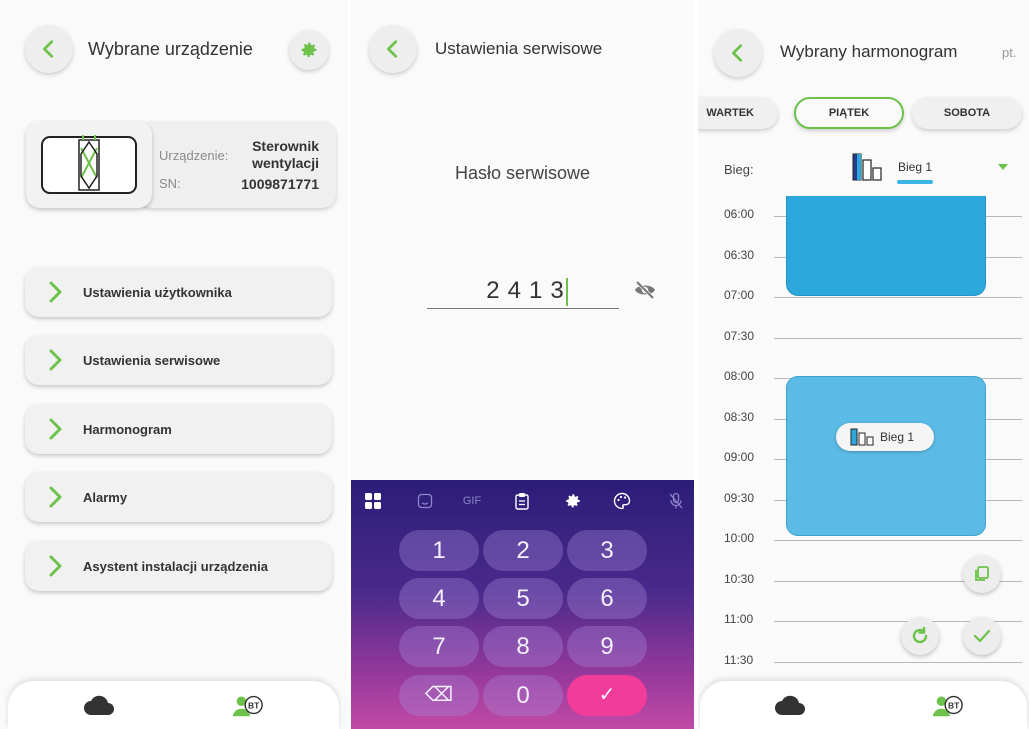  I want to click on device-value-line2: wentylacji, so click(285, 163).